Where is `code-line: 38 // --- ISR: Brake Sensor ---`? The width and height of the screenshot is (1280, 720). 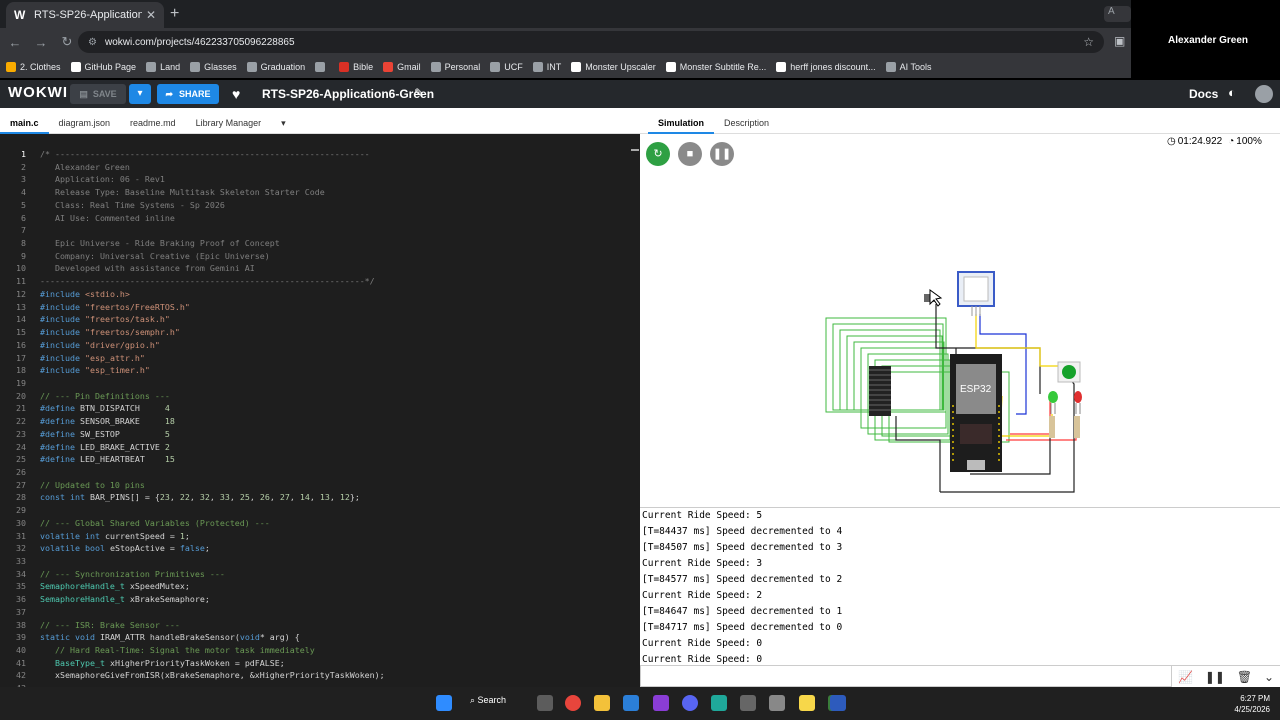
code-line: 38 // --- ISR: Brake Sensor --- is located at coordinates (315, 625).